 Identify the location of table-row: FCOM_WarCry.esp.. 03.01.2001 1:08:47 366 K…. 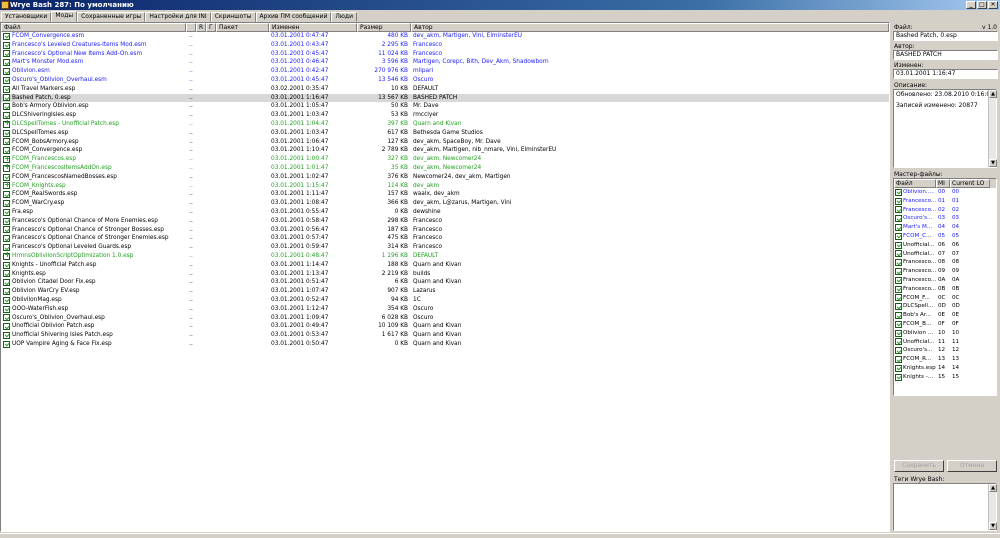
(445, 203).